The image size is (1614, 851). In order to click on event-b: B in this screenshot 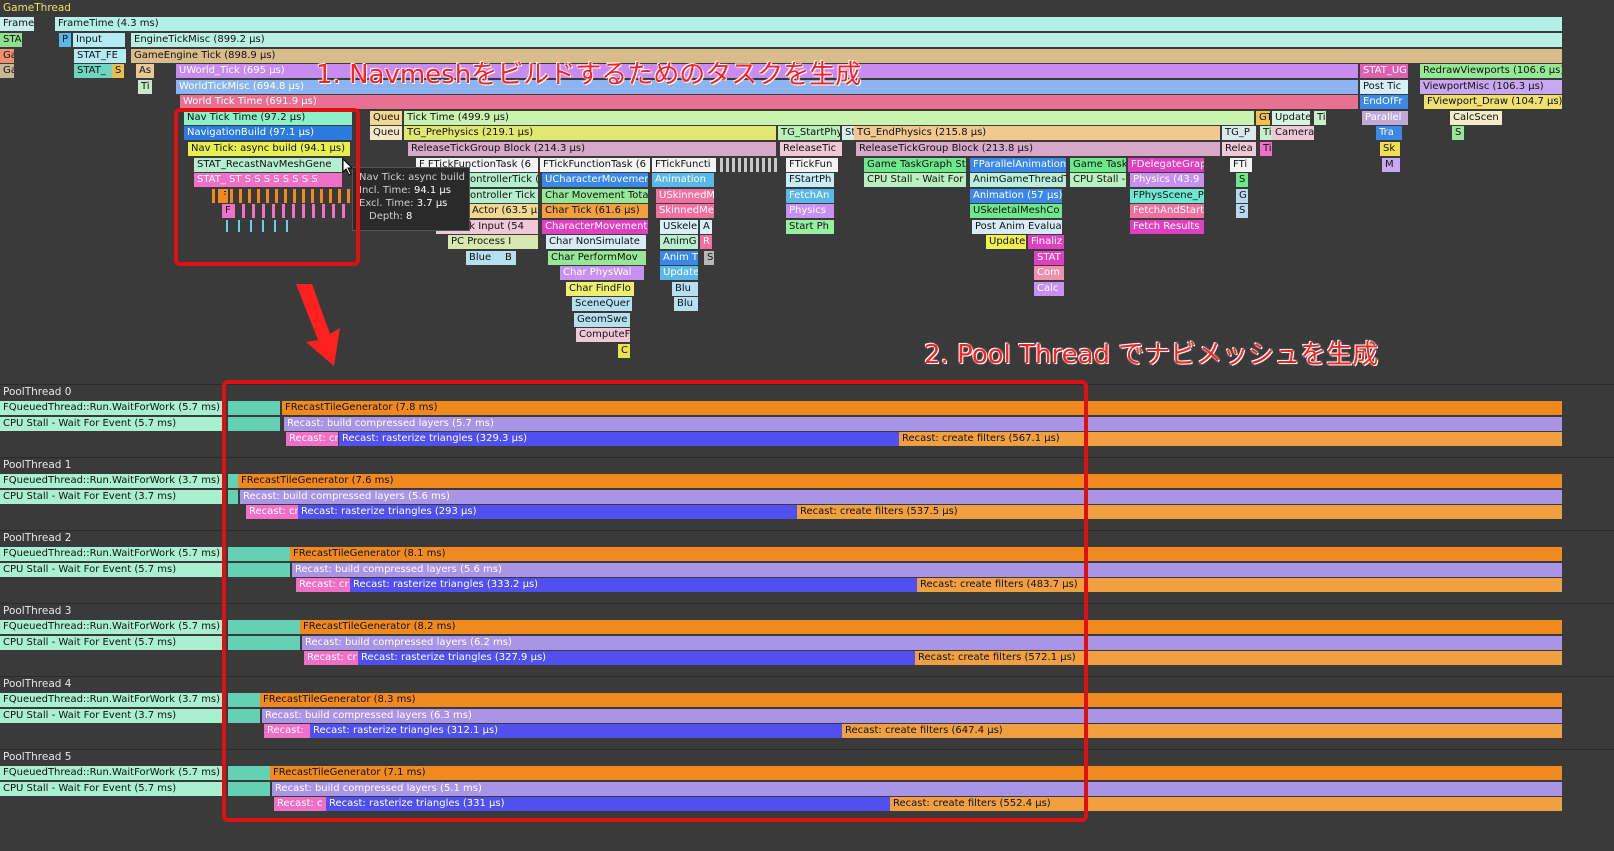, I will do `click(509, 258)`.